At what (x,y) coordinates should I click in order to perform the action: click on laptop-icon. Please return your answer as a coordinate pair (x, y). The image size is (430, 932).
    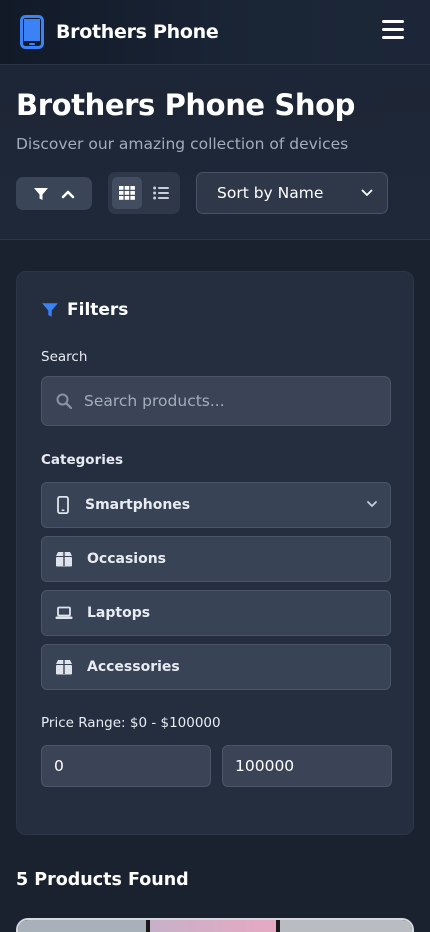
    Looking at the image, I should click on (64, 612).